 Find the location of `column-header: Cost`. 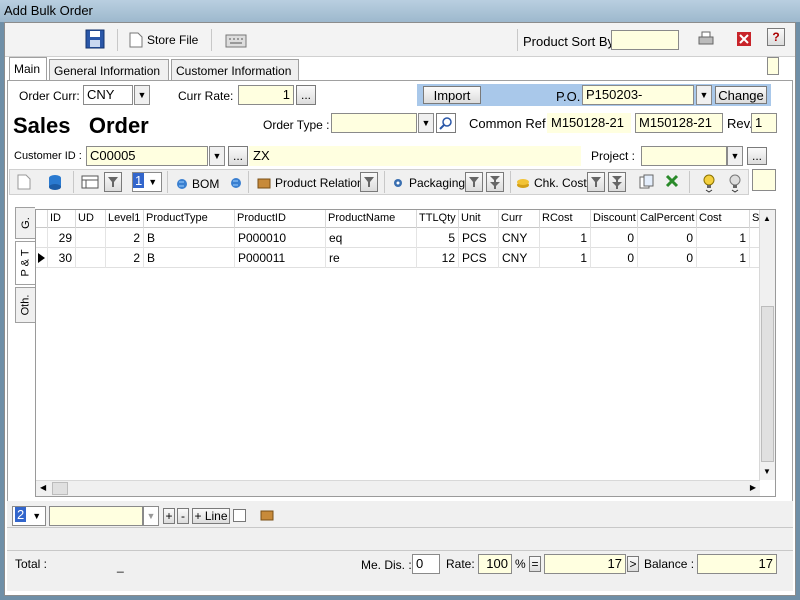

column-header: Cost is located at coordinates (723, 219).